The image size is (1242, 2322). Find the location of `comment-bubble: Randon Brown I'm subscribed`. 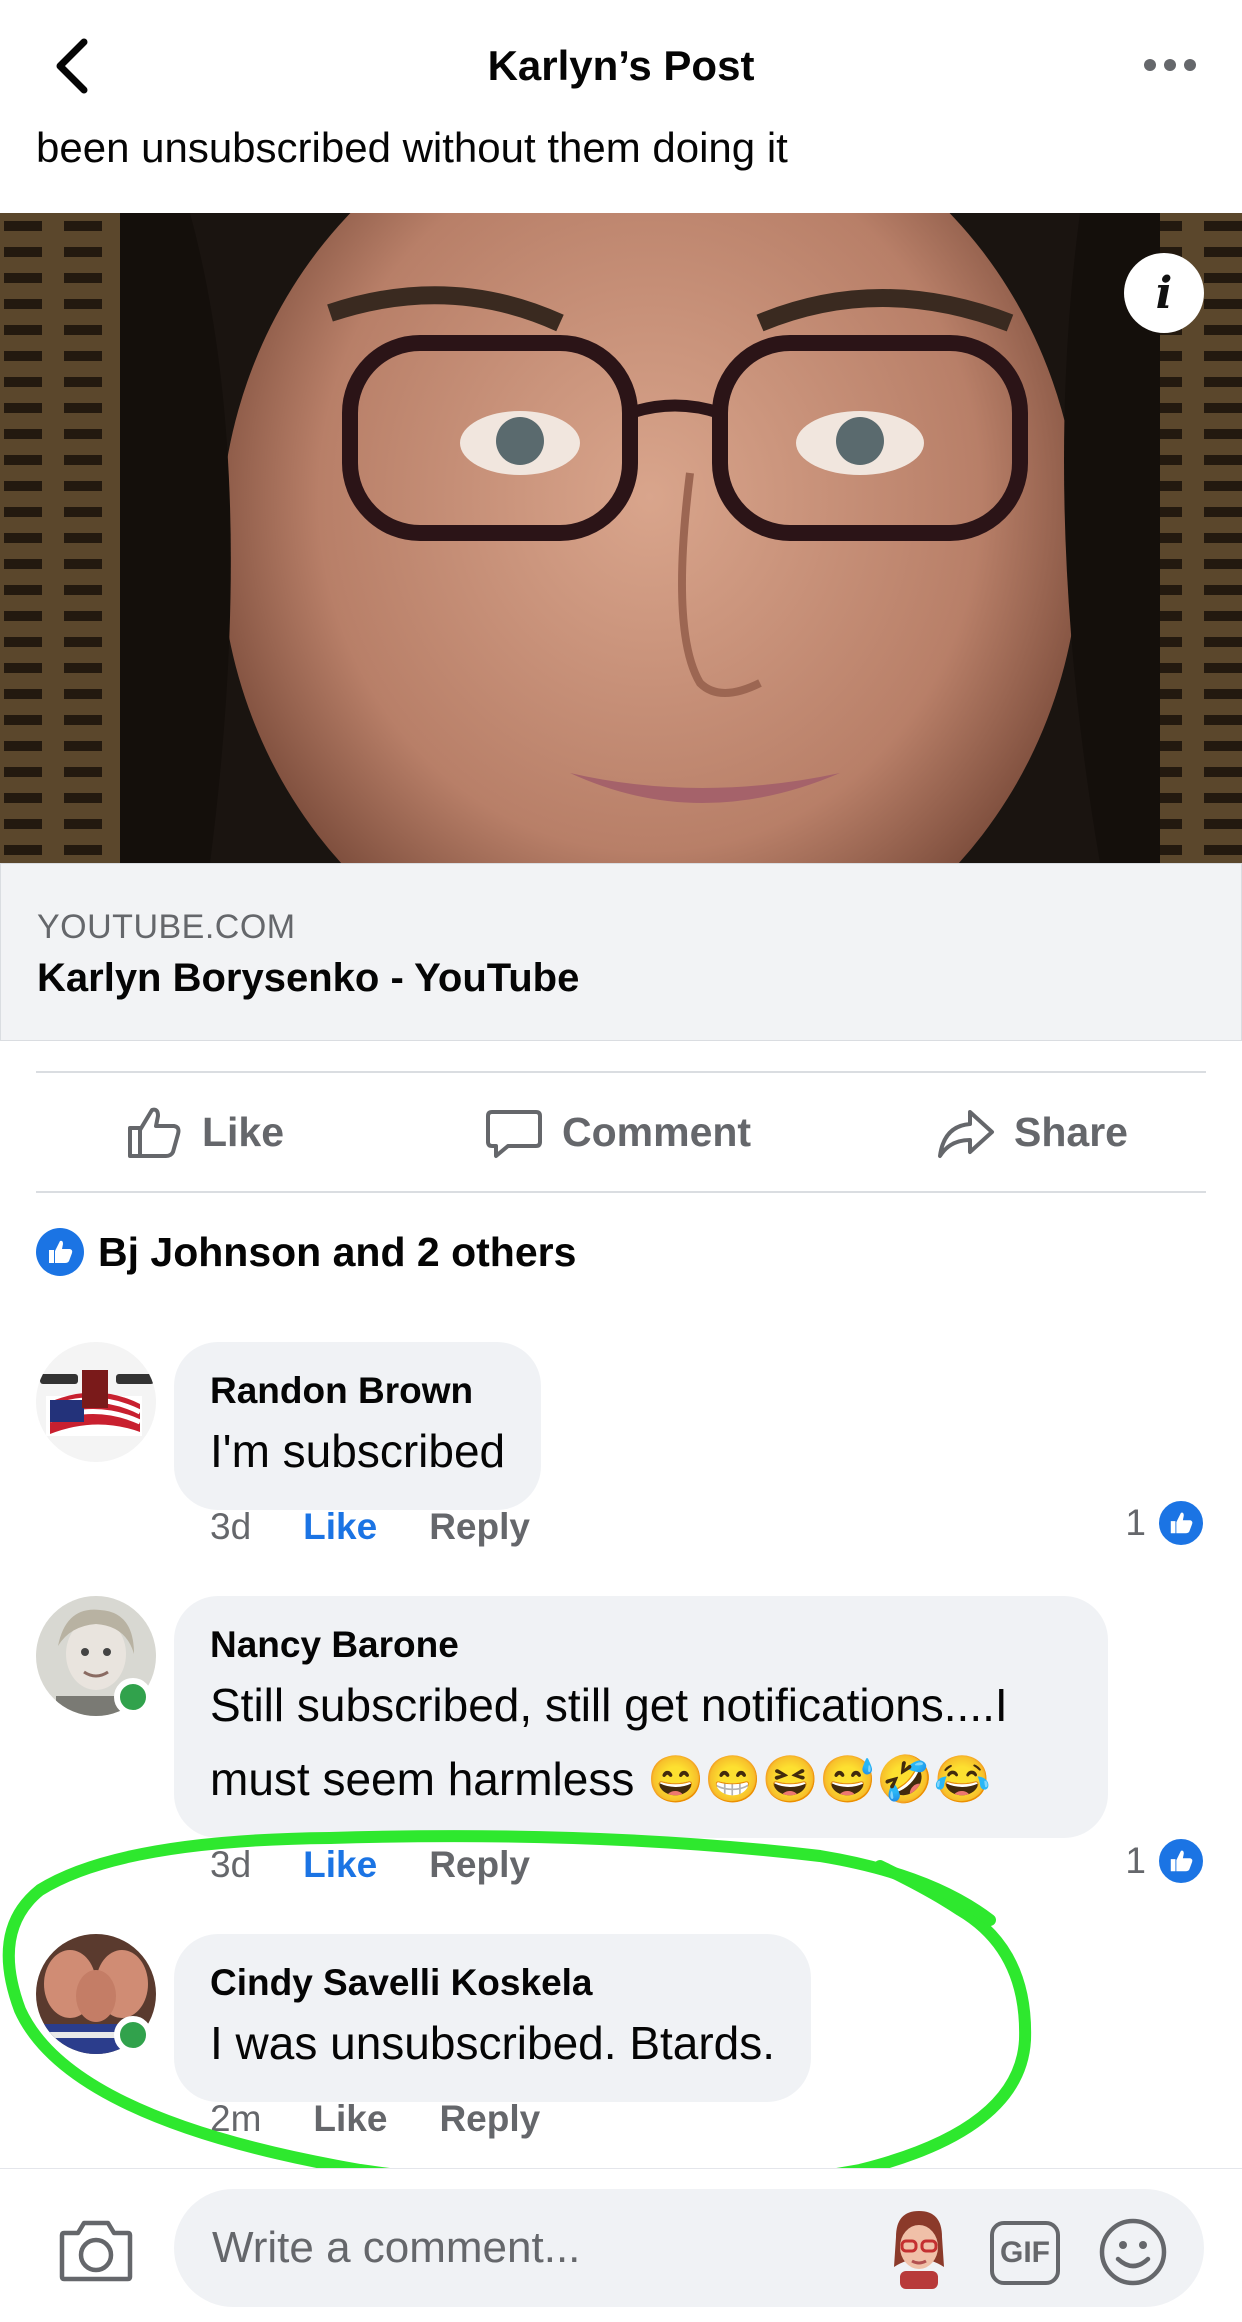

comment-bubble: Randon Brown I'm subscribed is located at coordinates (358, 1426).